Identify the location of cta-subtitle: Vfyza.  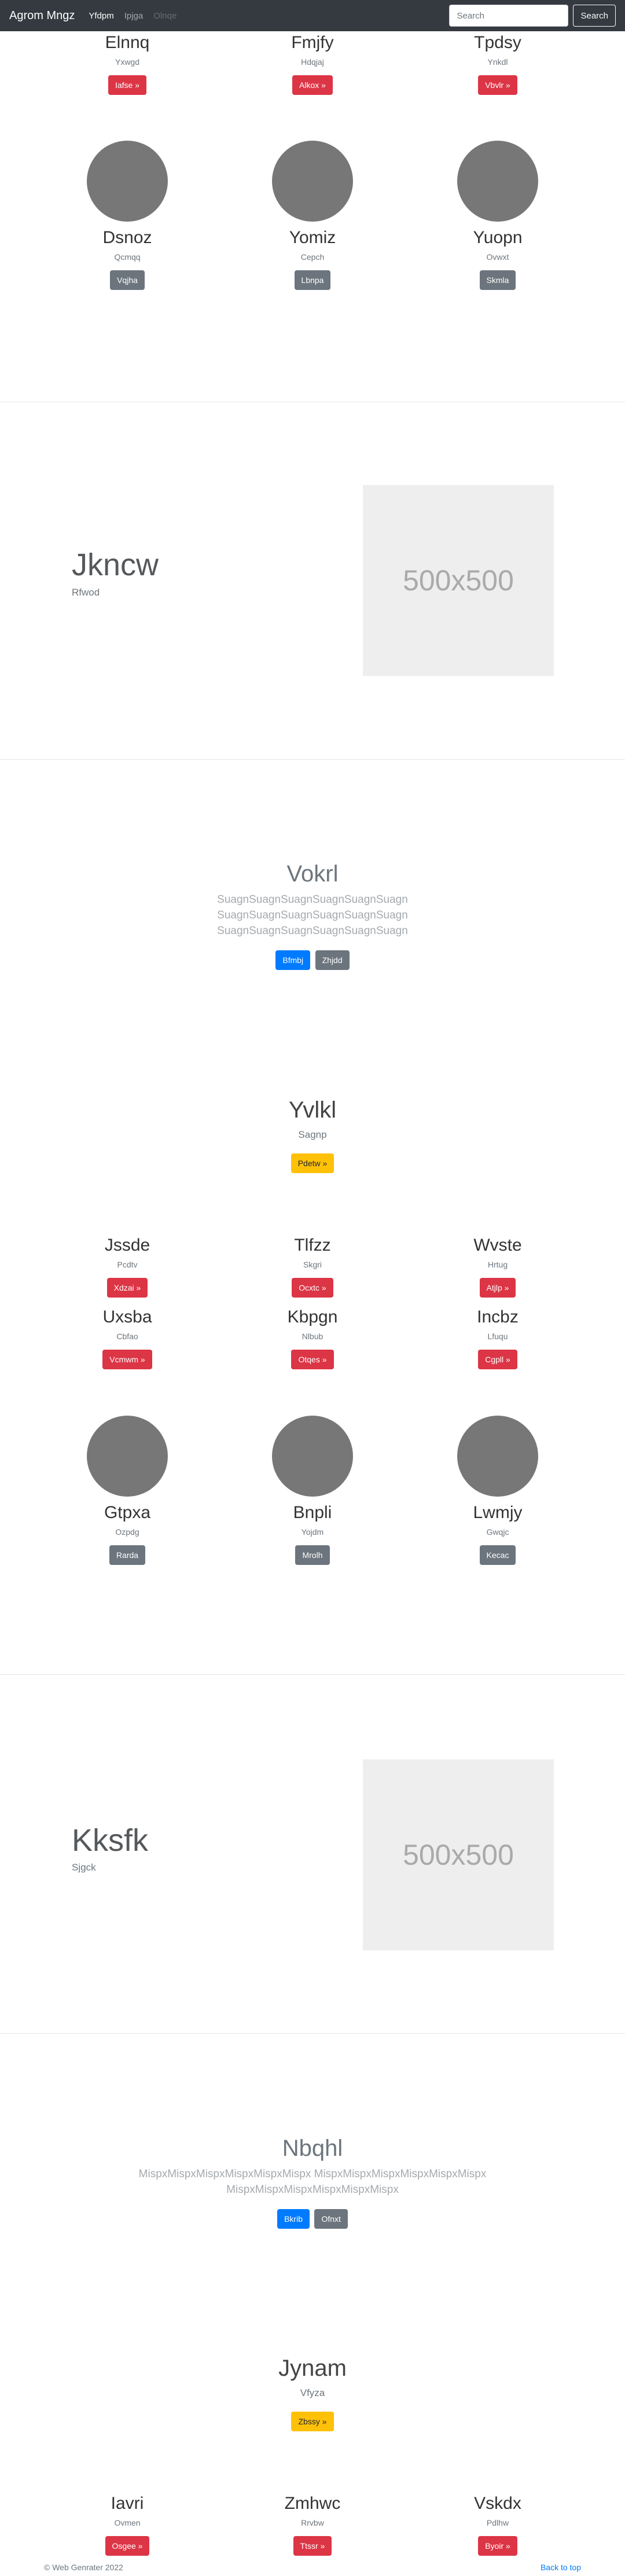
(312, 2393).